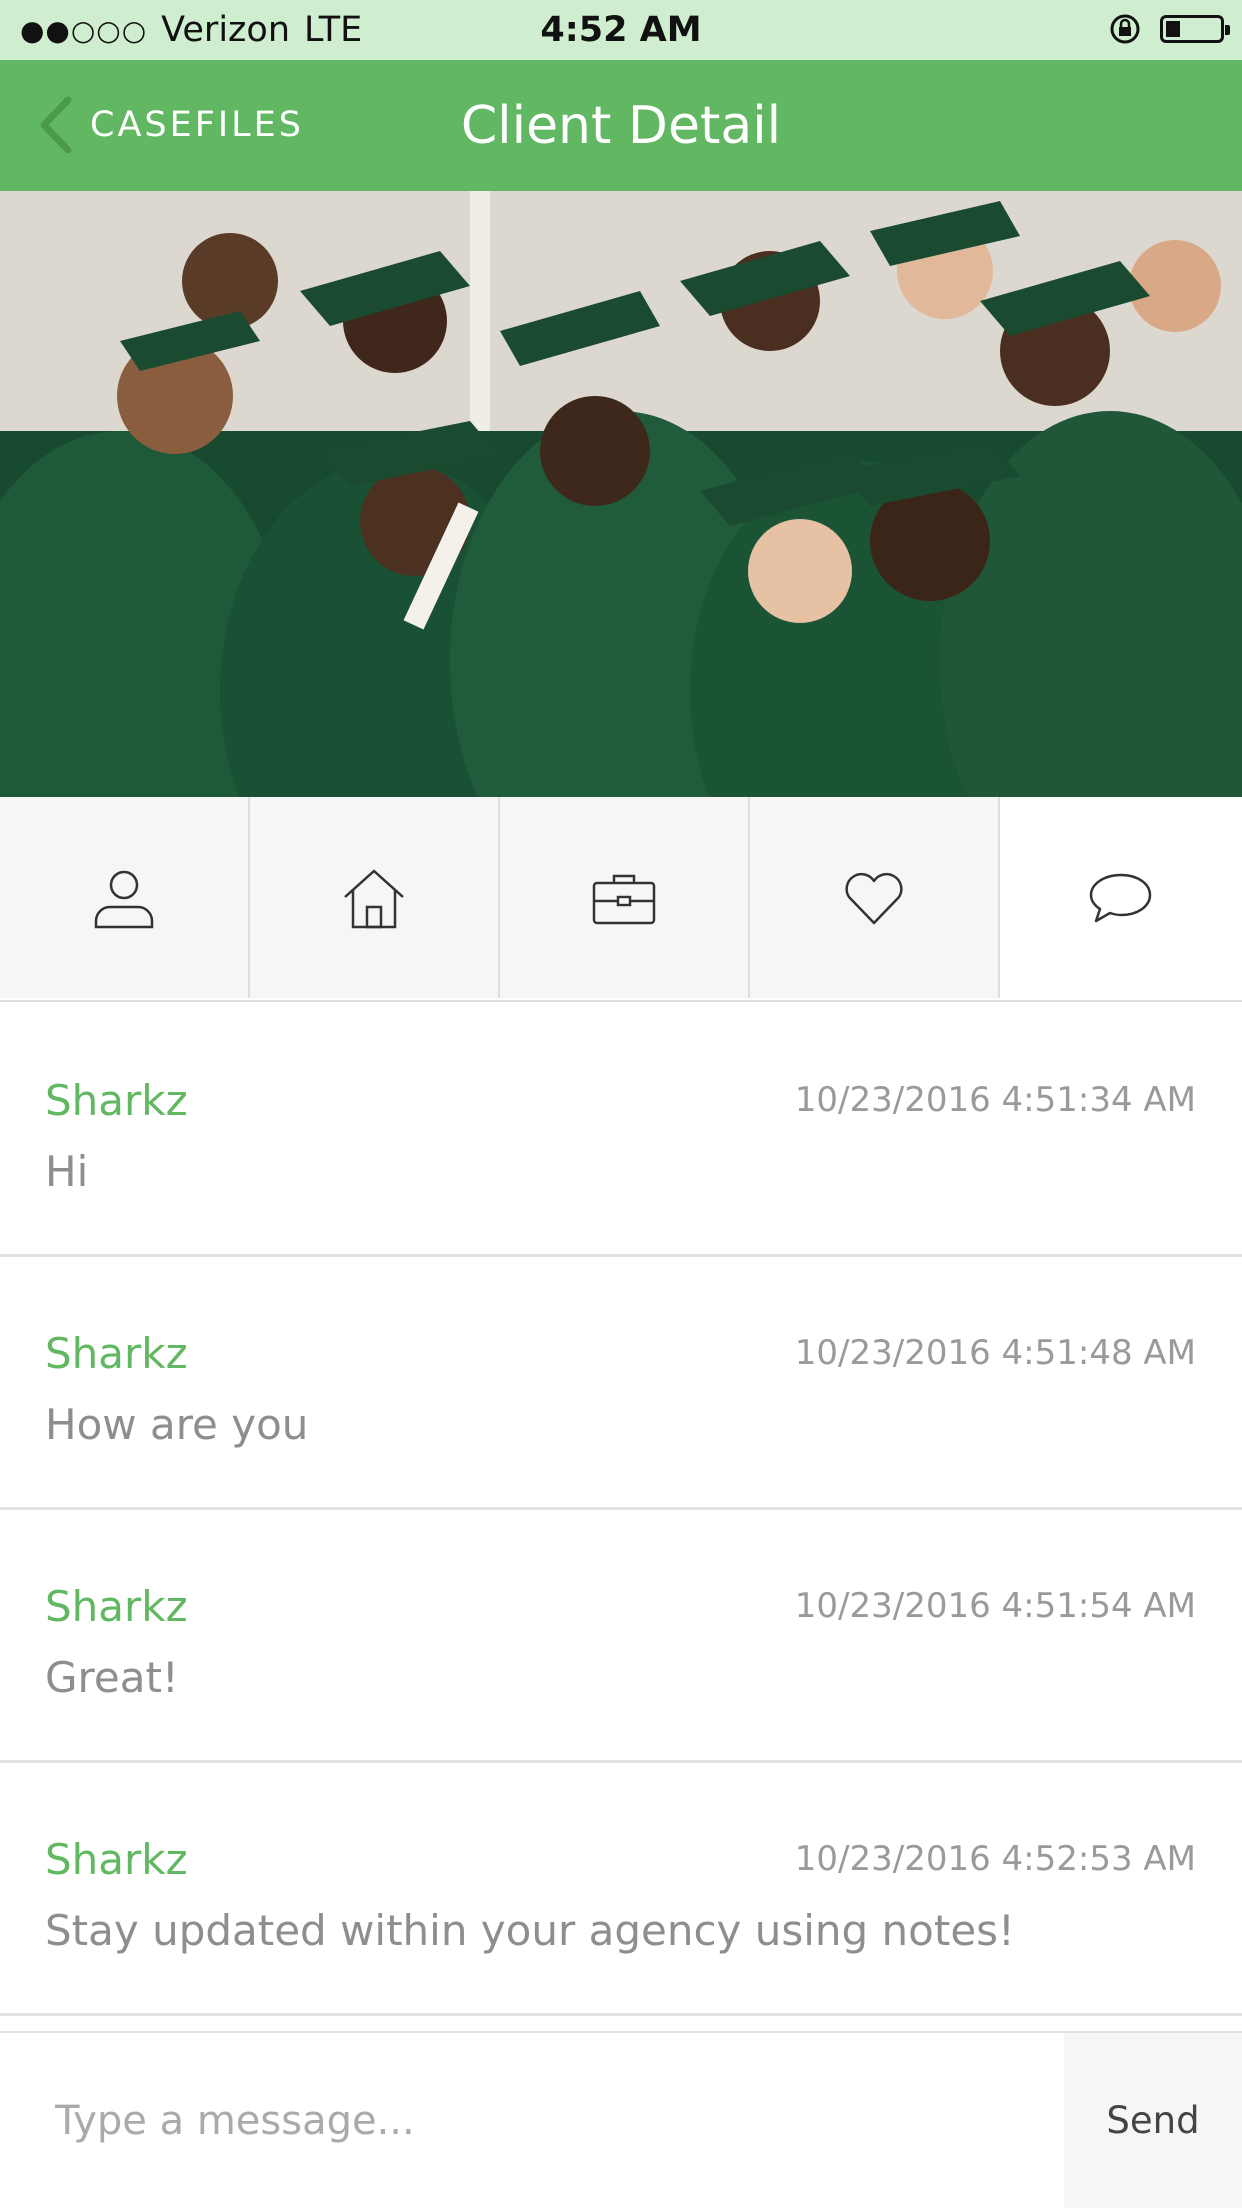 This screenshot has height=2208, width=1242. I want to click on heart-icon, so click(874, 898).